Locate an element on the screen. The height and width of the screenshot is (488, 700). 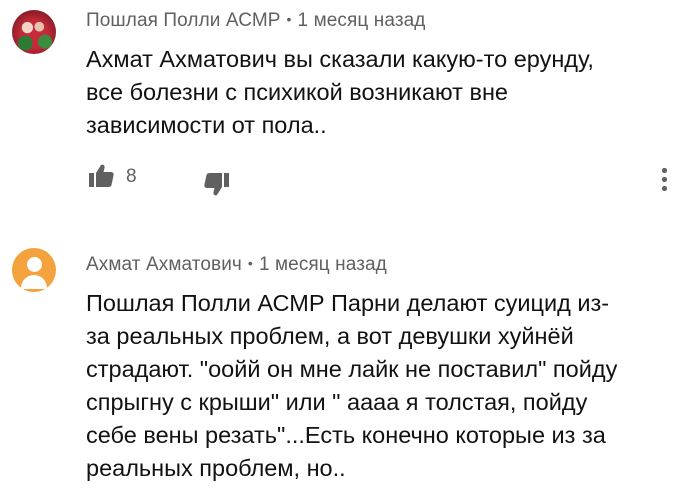
comment-actions: 8 is located at coordinates (386, 179).